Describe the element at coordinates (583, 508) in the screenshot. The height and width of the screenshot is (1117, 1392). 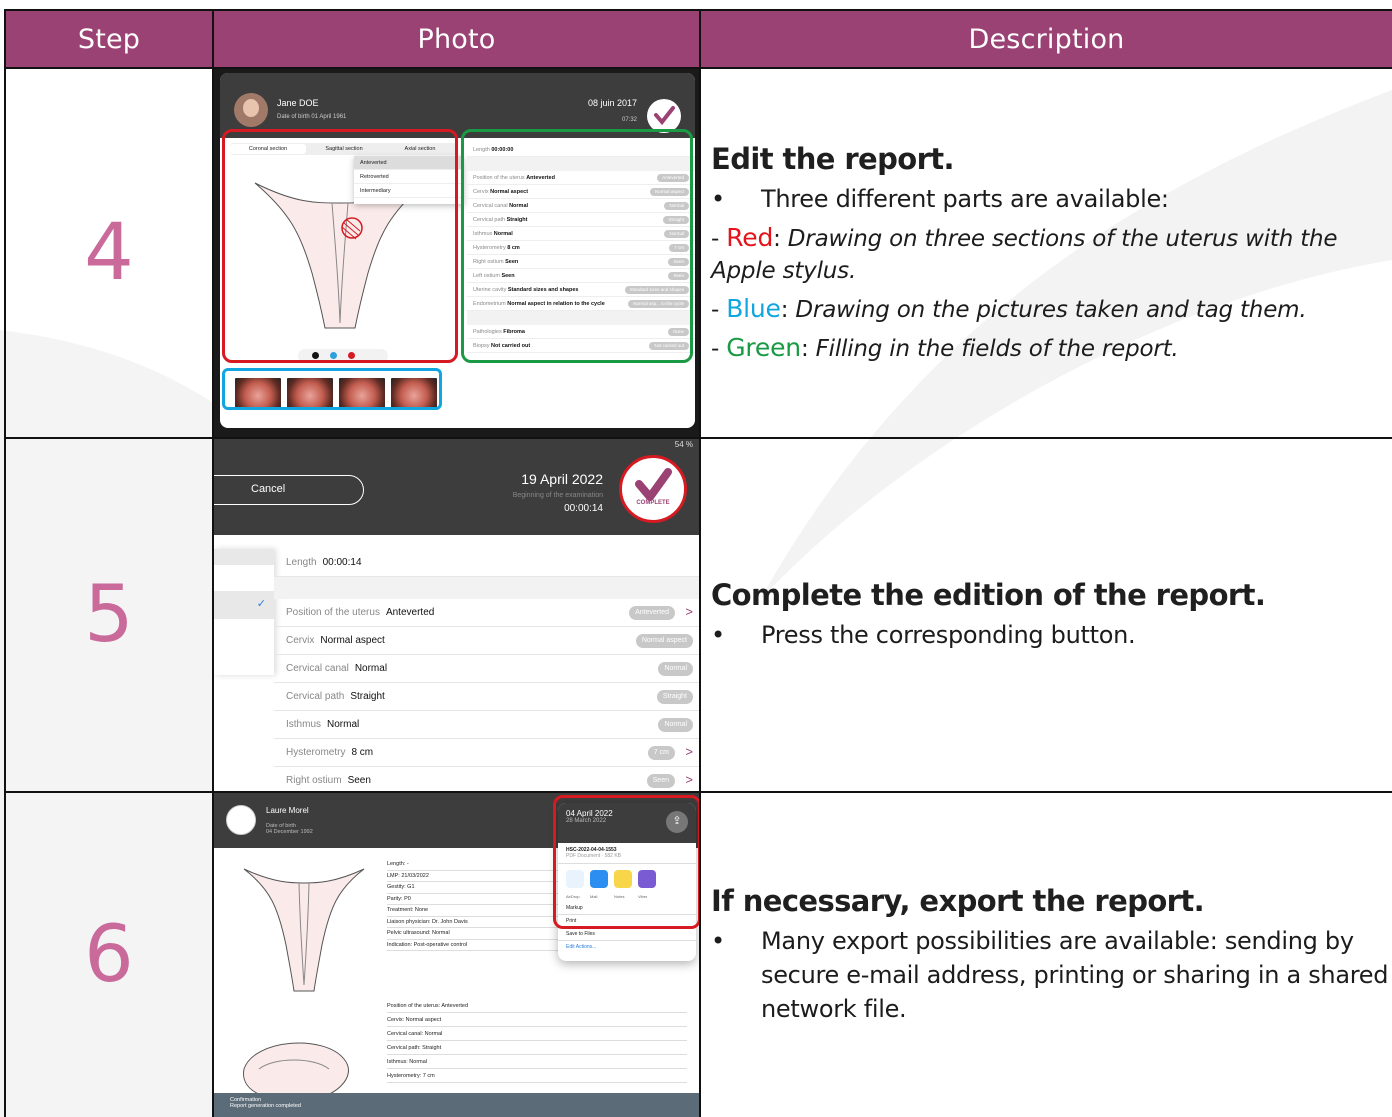
I see `exam-time: 00:00:14` at that location.